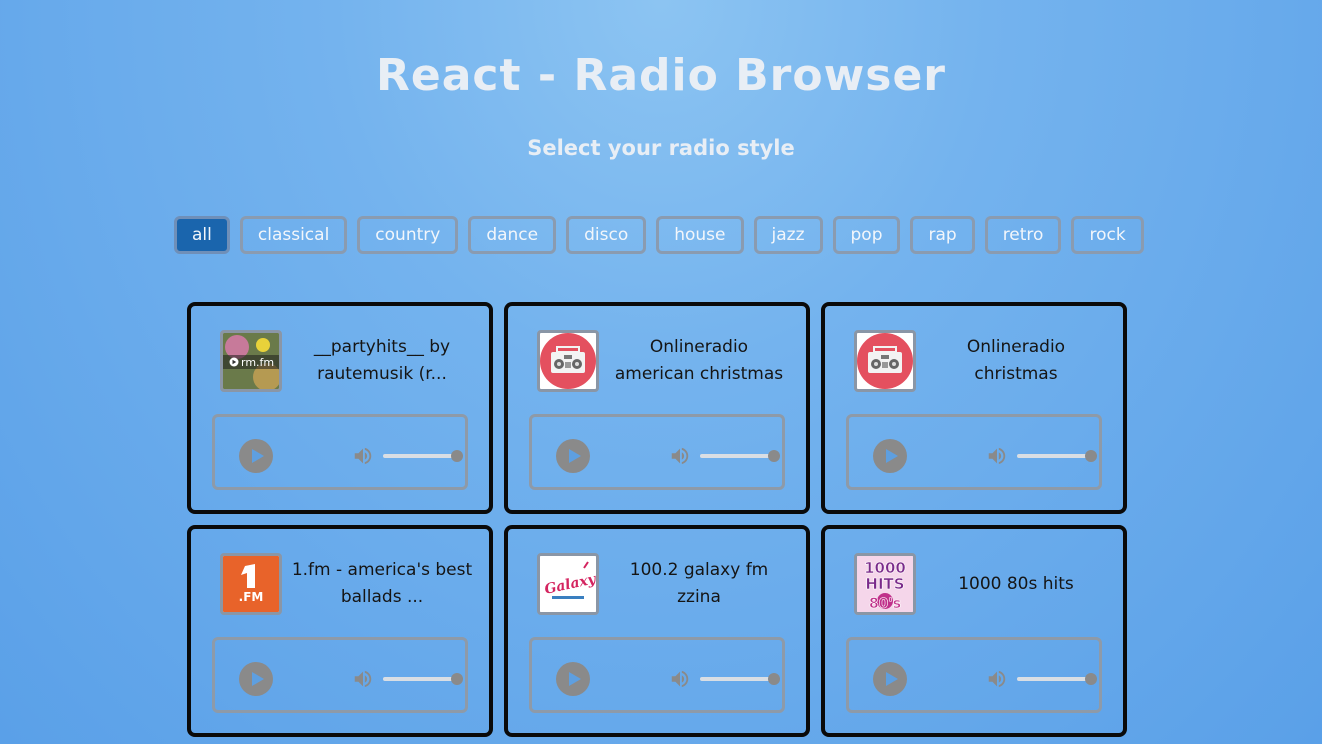  Describe the element at coordinates (606, 235) in the screenshot. I see `filter-button-disco: disco` at that location.